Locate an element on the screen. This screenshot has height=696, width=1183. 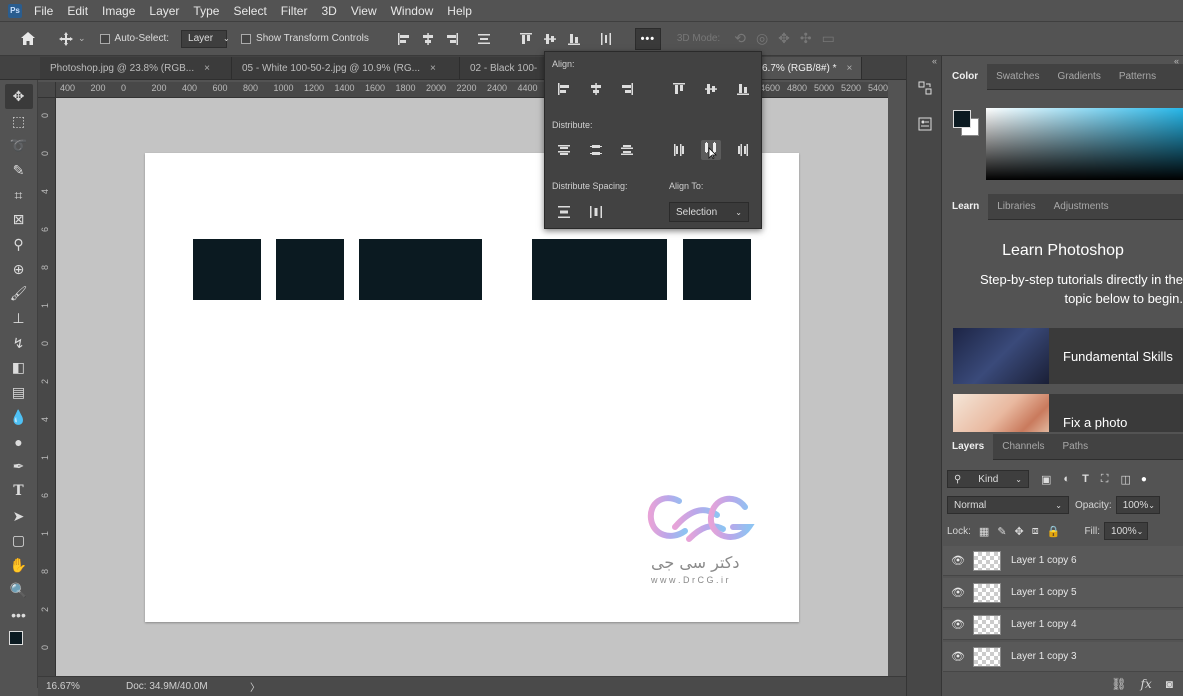
3d-orbit-icon: ⟲ is located at coordinates (740, 38).